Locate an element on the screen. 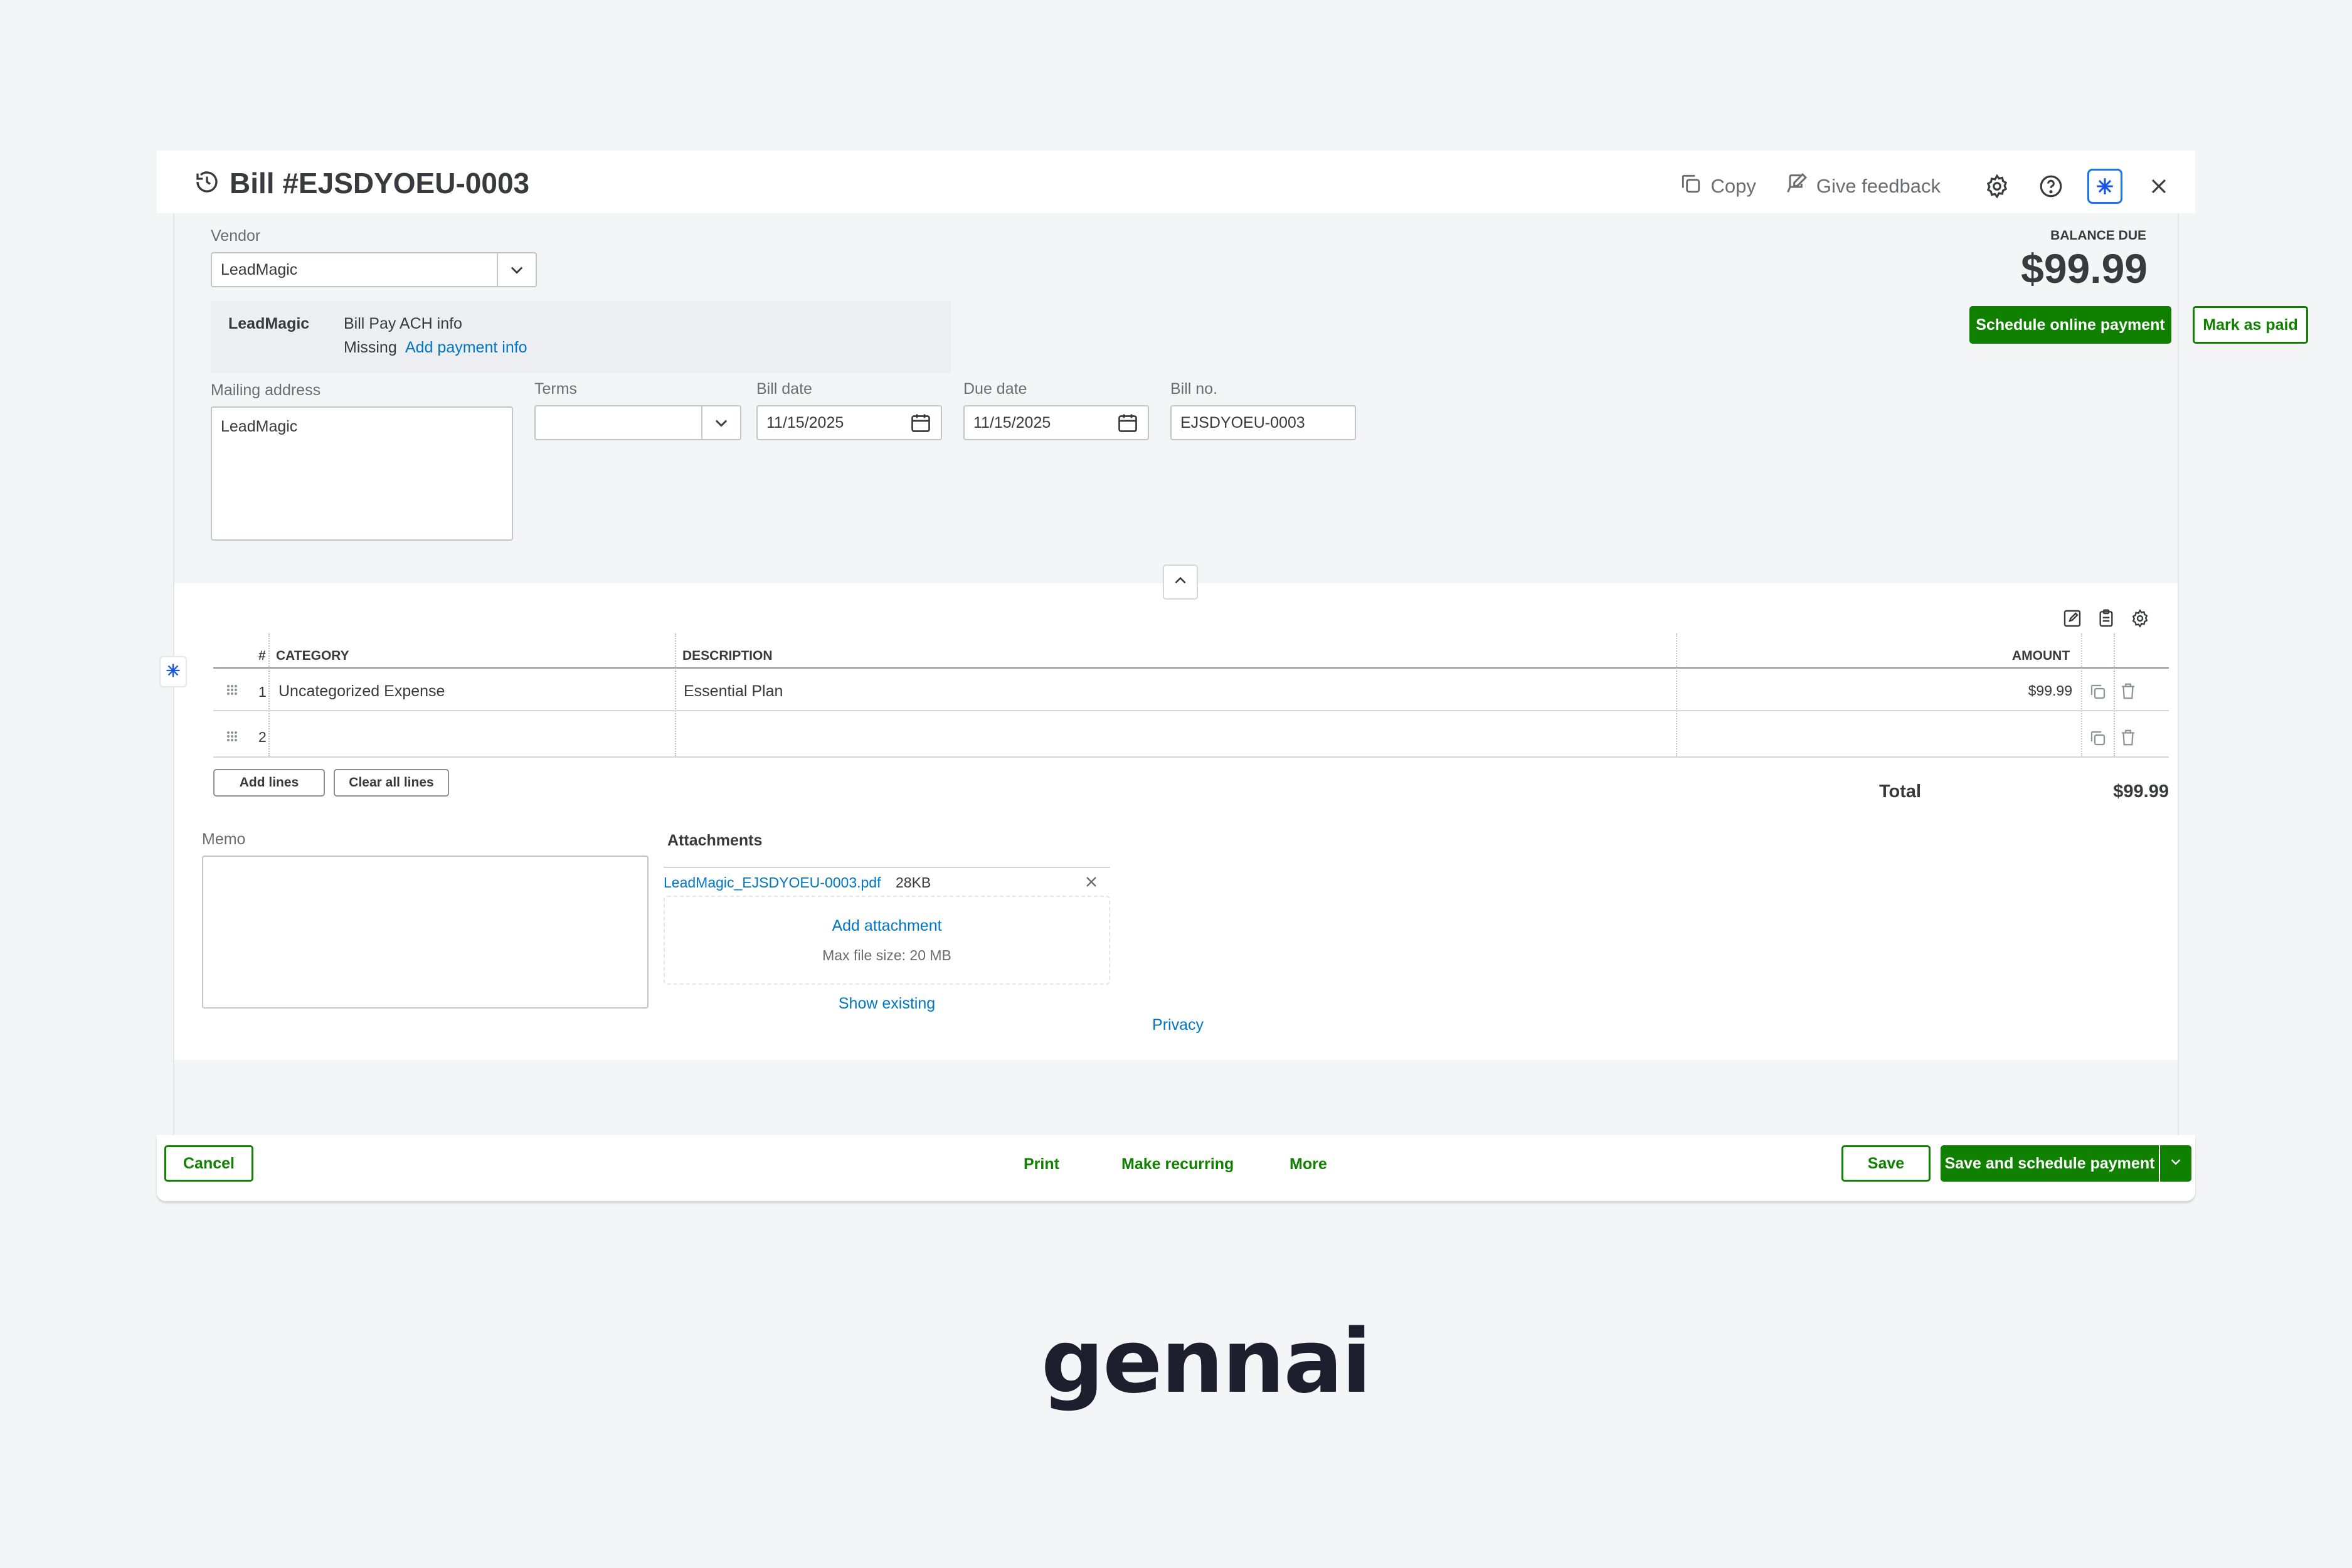 Image resolution: width=2352 pixels, height=1568 pixels. attachments-label: Attachments is located at coordinates (715, 840).